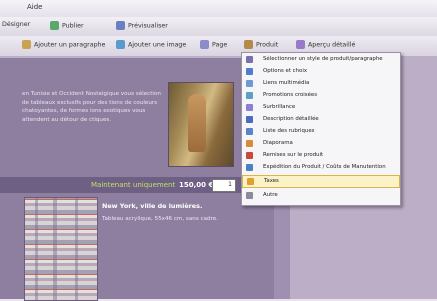  I want to click on discount-icon, so click(249, 155).